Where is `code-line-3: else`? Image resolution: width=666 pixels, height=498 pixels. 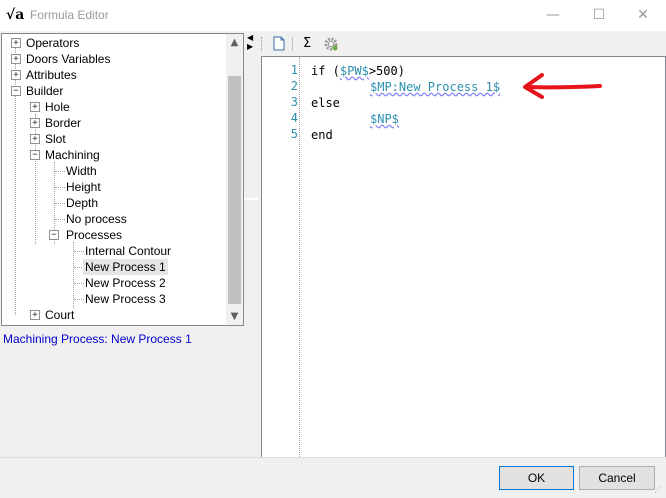
code-line-3: else is located at coordinates (325, 103).